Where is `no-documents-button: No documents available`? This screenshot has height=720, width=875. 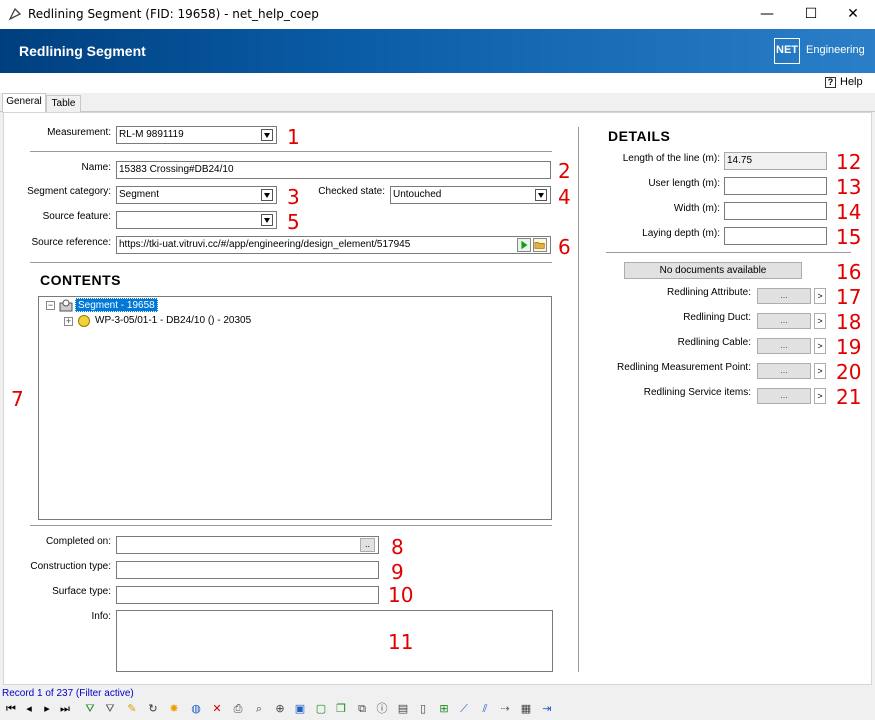
no-documents-button: No documents available is located at coordinates (713, 270).